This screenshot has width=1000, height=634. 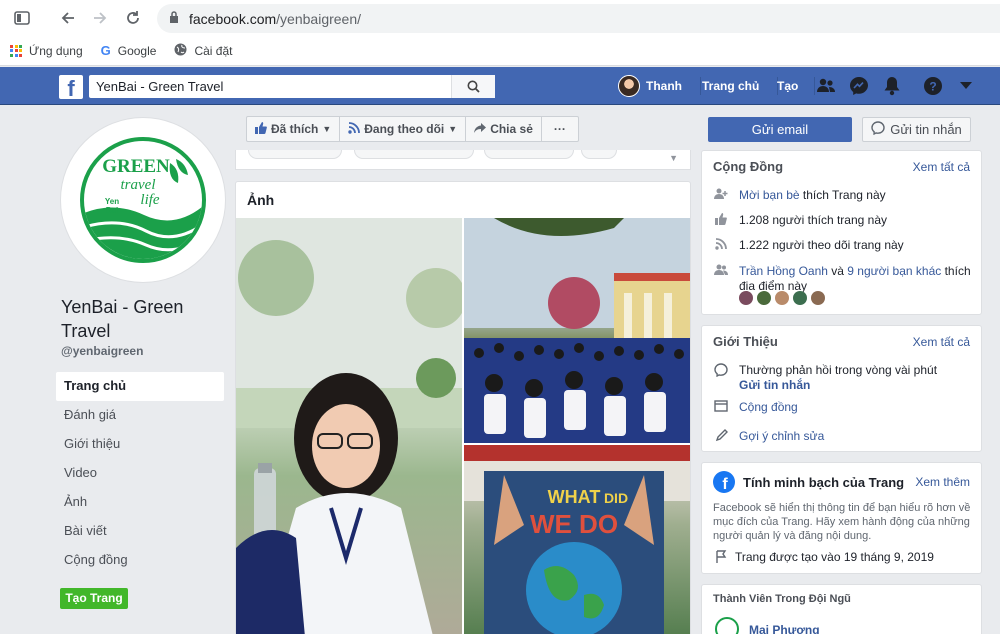 I want to click on help-icon: ?, so click(x=933, y=86).